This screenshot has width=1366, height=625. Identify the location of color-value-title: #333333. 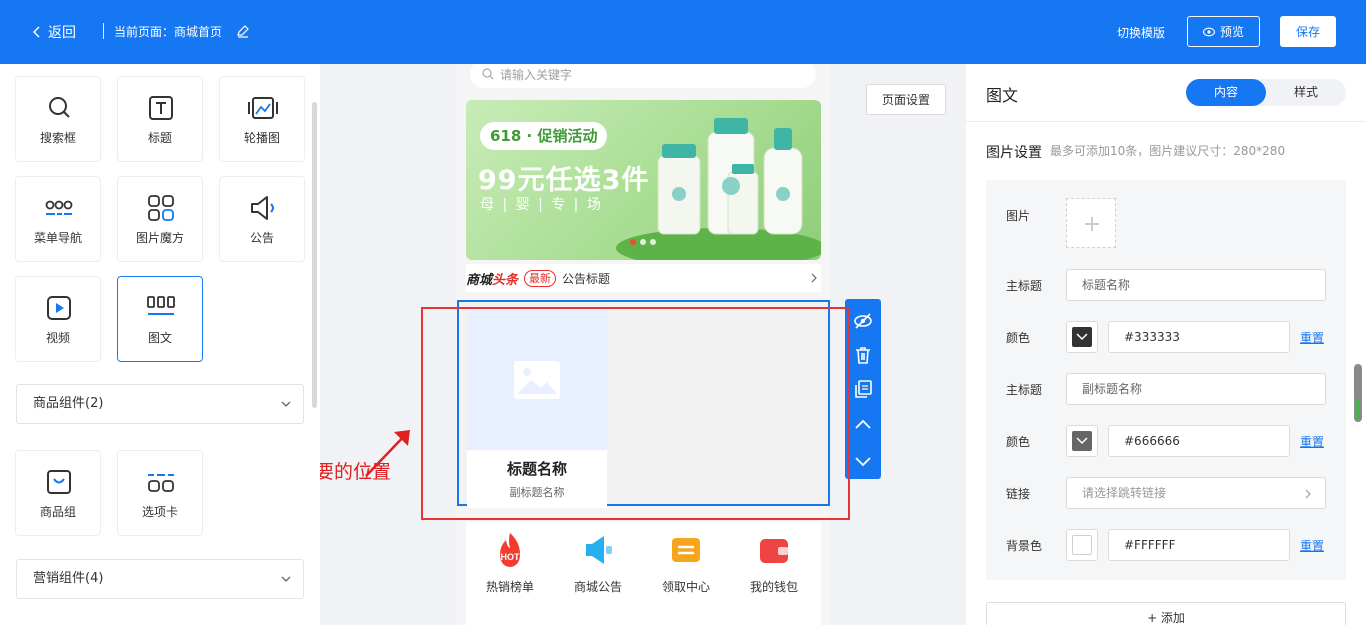
(1199, 337).